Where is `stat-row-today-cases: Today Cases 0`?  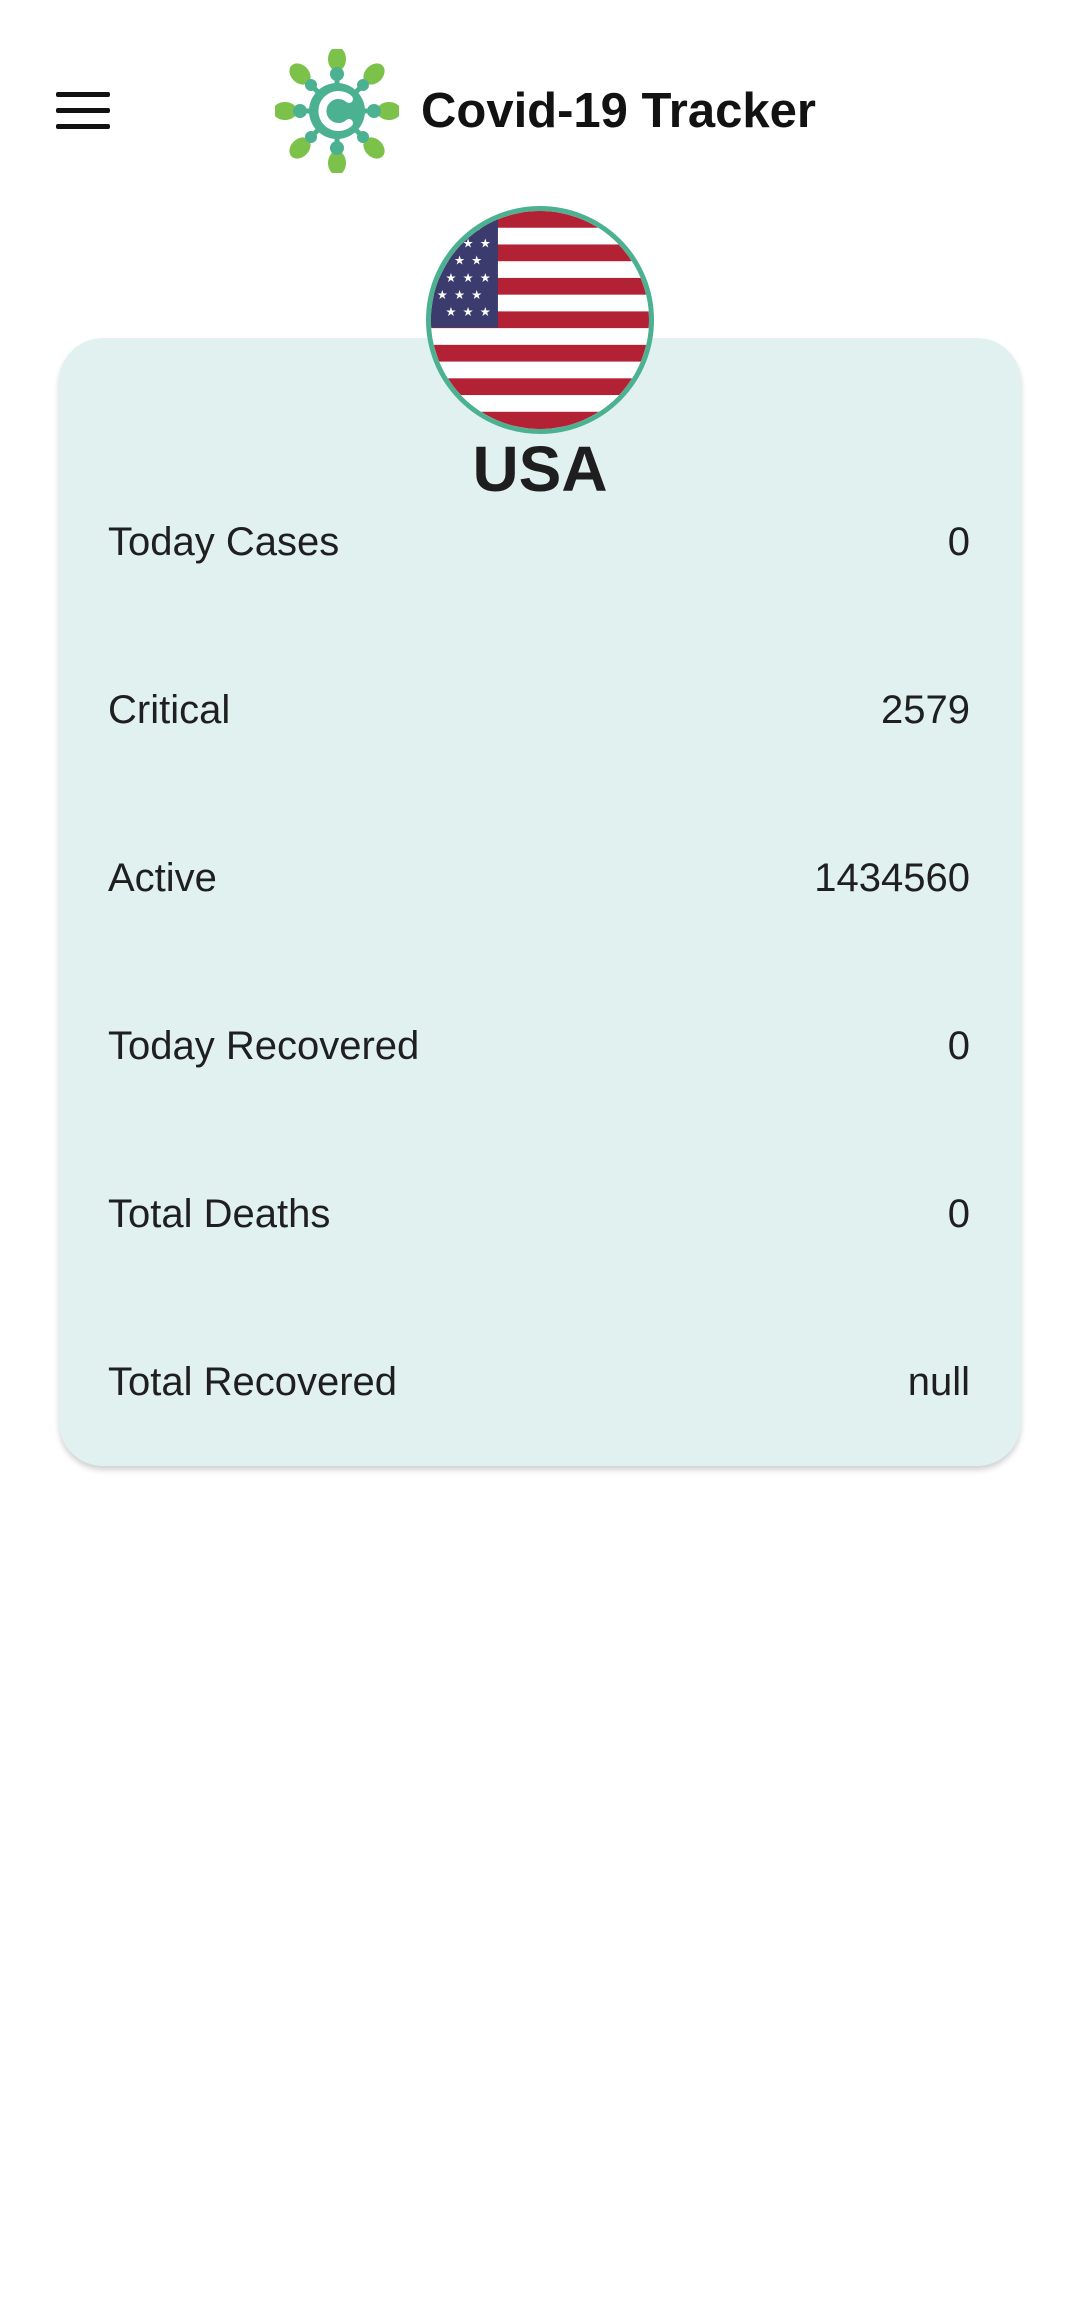
stat-row-today-cases: Today Cases 0 is located at coordinates (539, 594).